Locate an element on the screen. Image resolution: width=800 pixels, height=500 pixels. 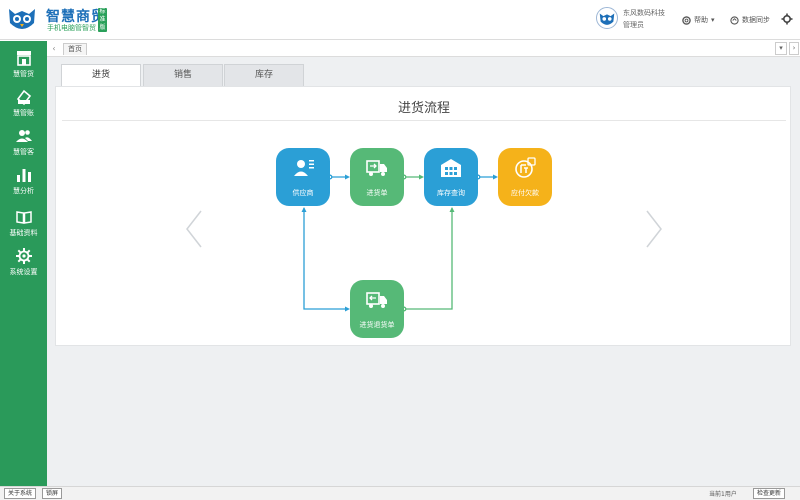
settings-gear-icon is located at coordinates (787, 19).